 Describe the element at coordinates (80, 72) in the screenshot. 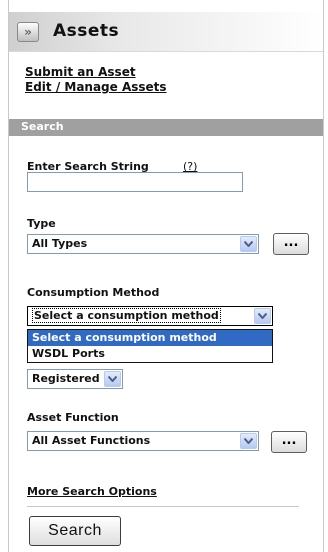

I see `submit-asset-link: Submit an Asset` at that location.